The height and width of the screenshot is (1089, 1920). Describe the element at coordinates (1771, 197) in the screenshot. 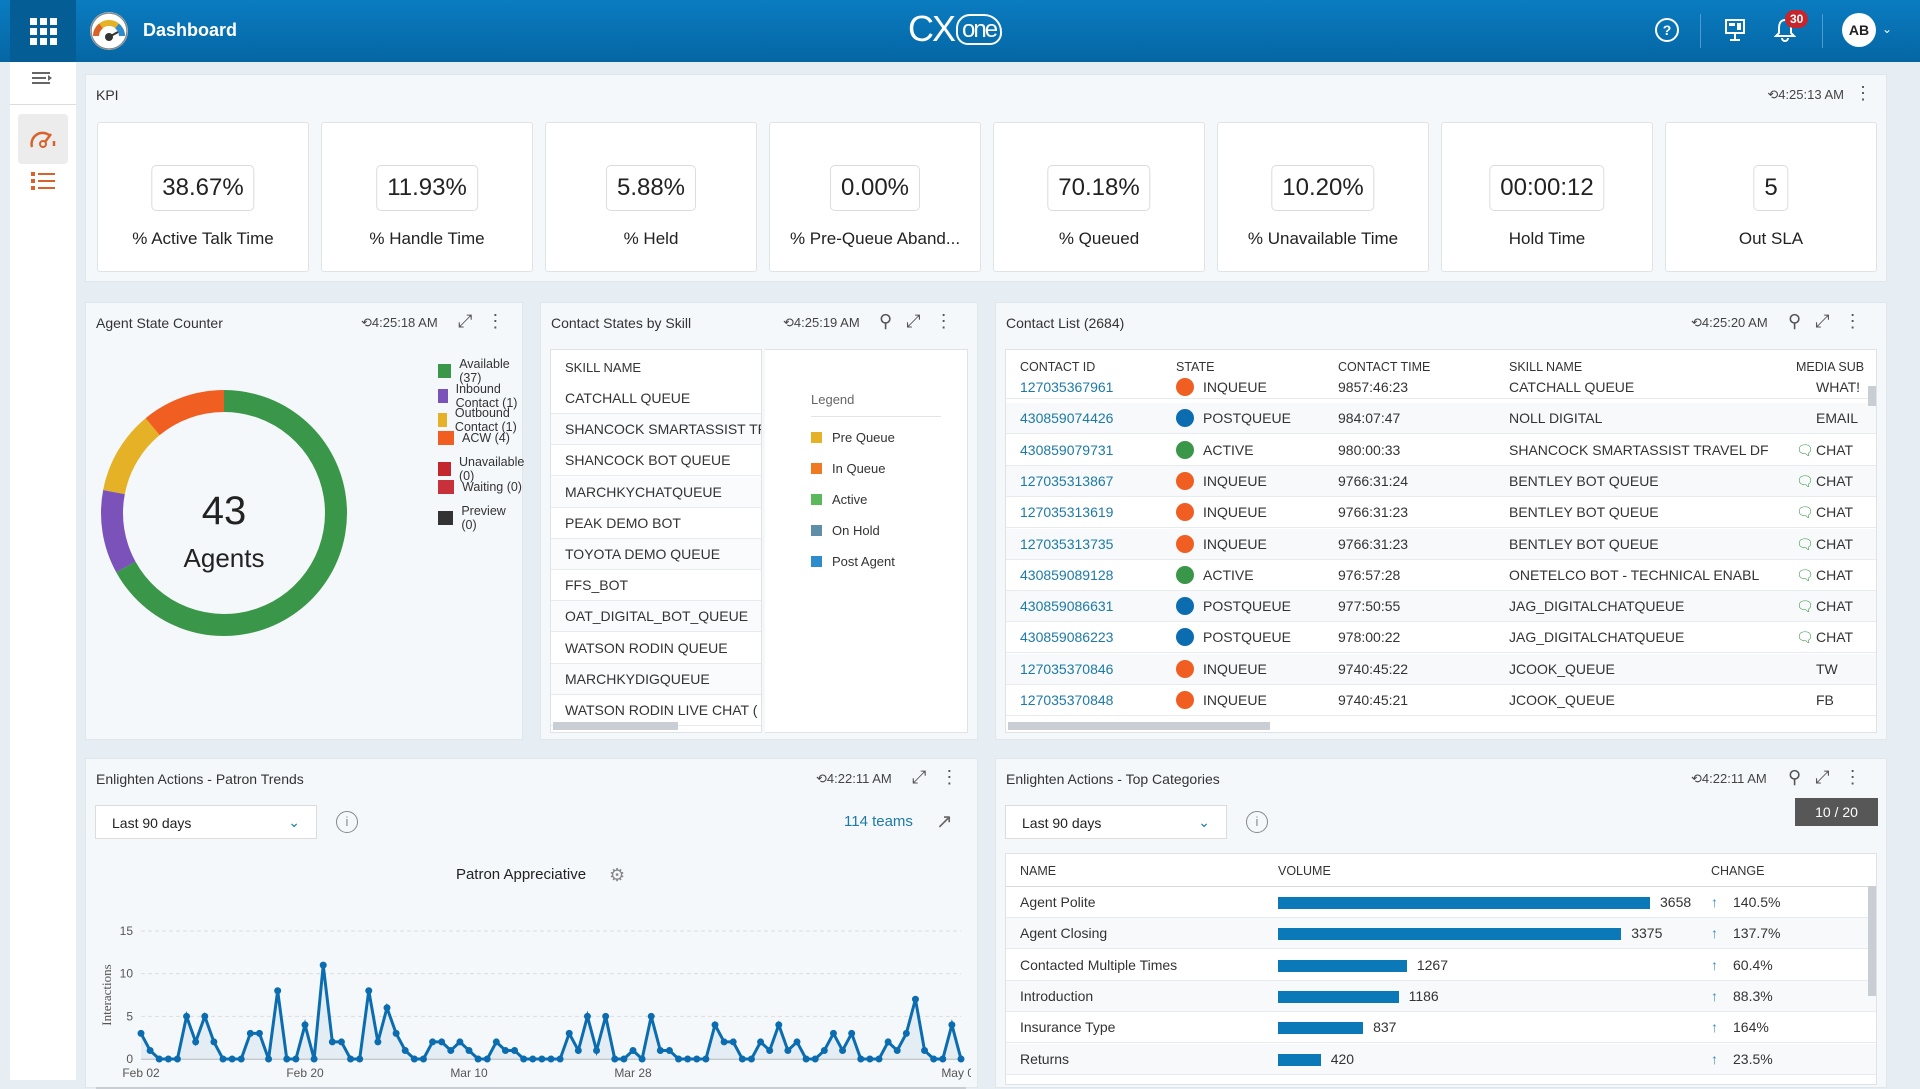

I see `kpi-card: 5 Out SLA` at that location.